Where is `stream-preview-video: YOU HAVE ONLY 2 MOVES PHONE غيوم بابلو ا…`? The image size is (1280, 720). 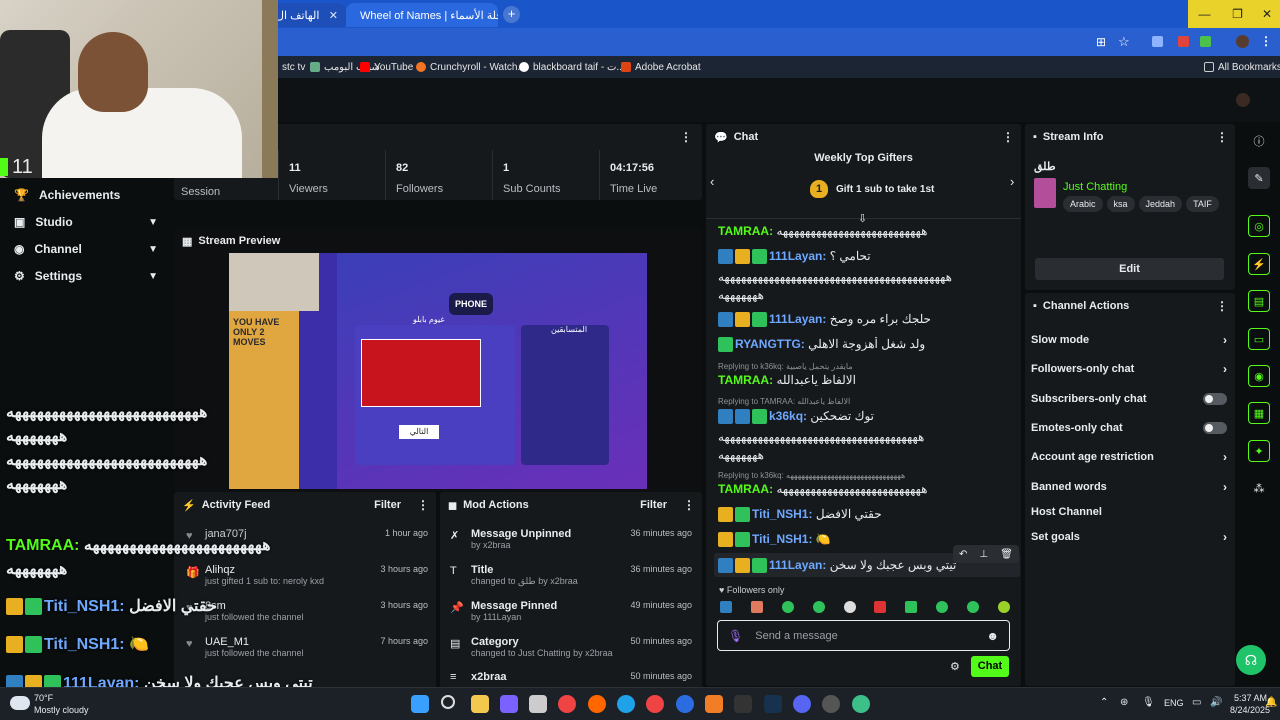
stream-preview-video: YOU HAVE ONLY 2 MOVES PHONE غيوم بابلو ا… is located at coordinates (438, 371).